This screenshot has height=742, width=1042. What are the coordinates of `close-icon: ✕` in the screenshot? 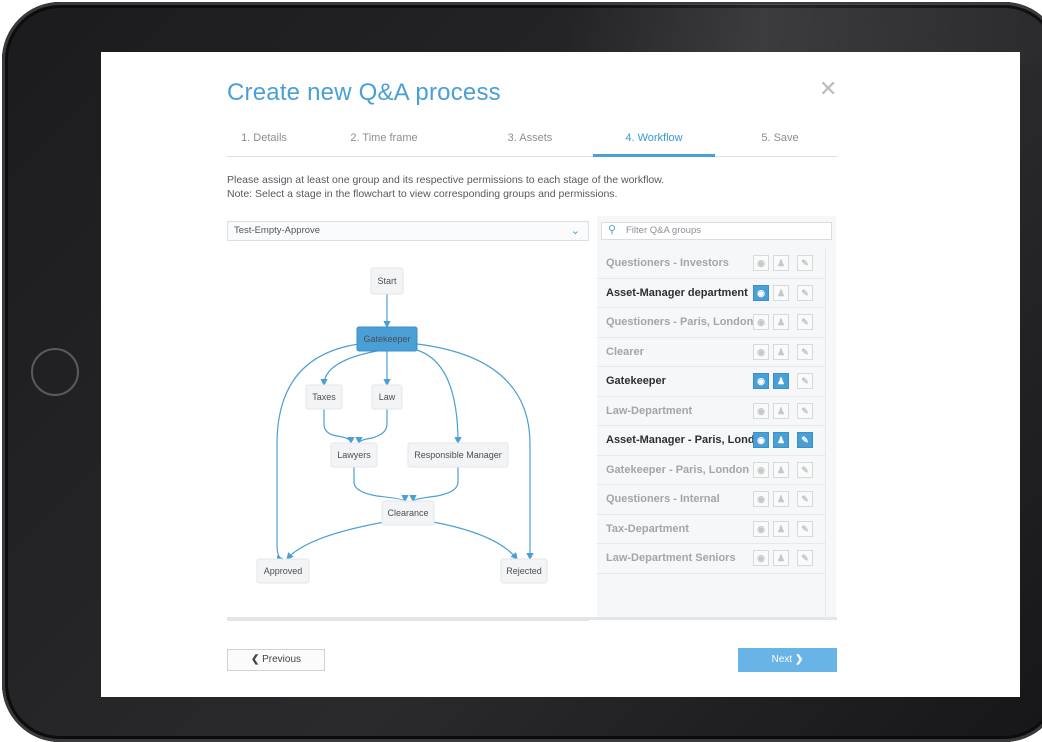 It's located at (828, 89).